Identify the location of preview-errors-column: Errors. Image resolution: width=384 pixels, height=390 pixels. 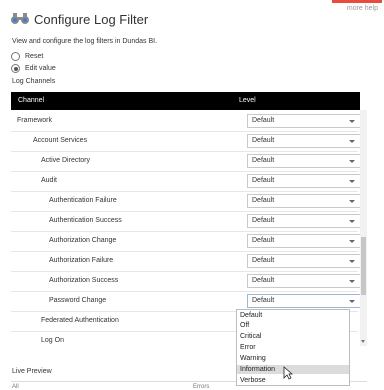
(201, 387).